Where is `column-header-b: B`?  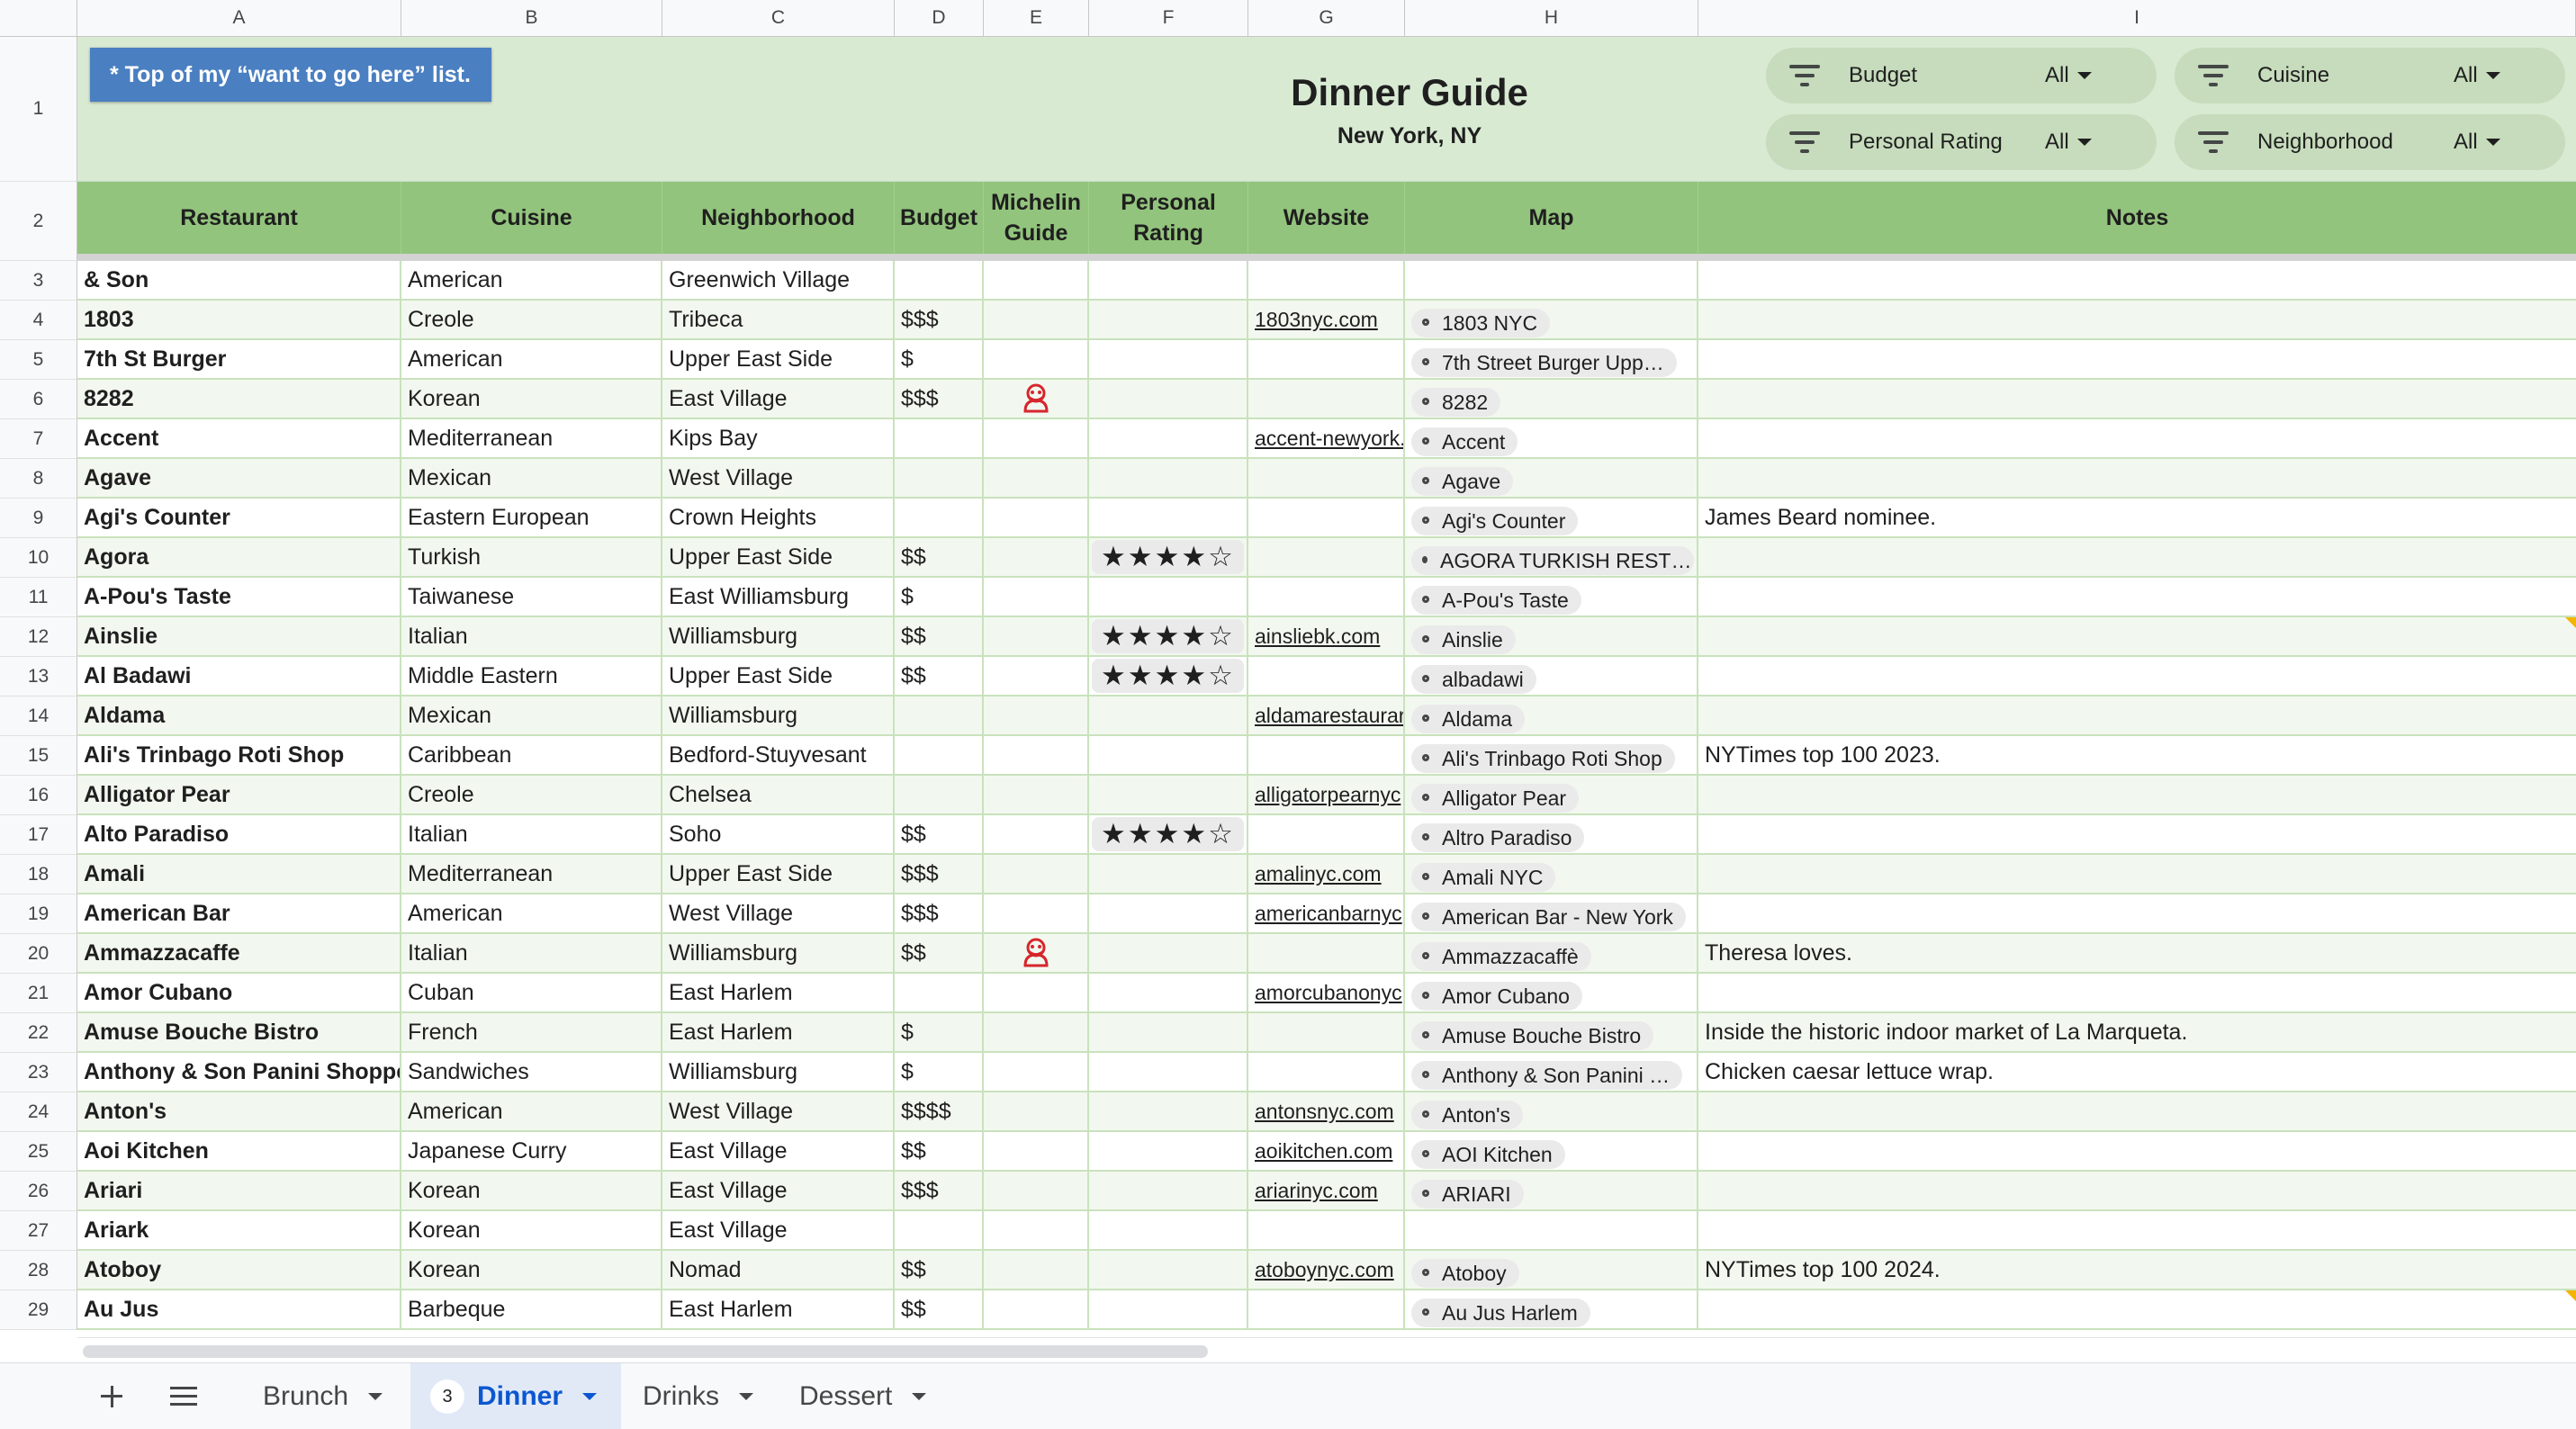 column-header-b: B is located at coordinates (531, 18).